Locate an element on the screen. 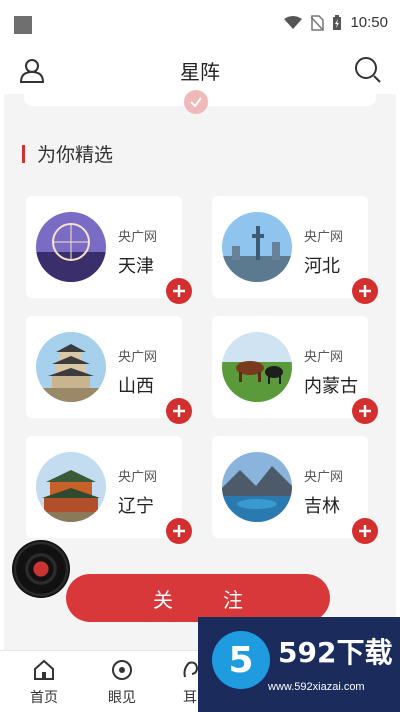  card-name: 辽宁 is located at coordinates (136, 506).